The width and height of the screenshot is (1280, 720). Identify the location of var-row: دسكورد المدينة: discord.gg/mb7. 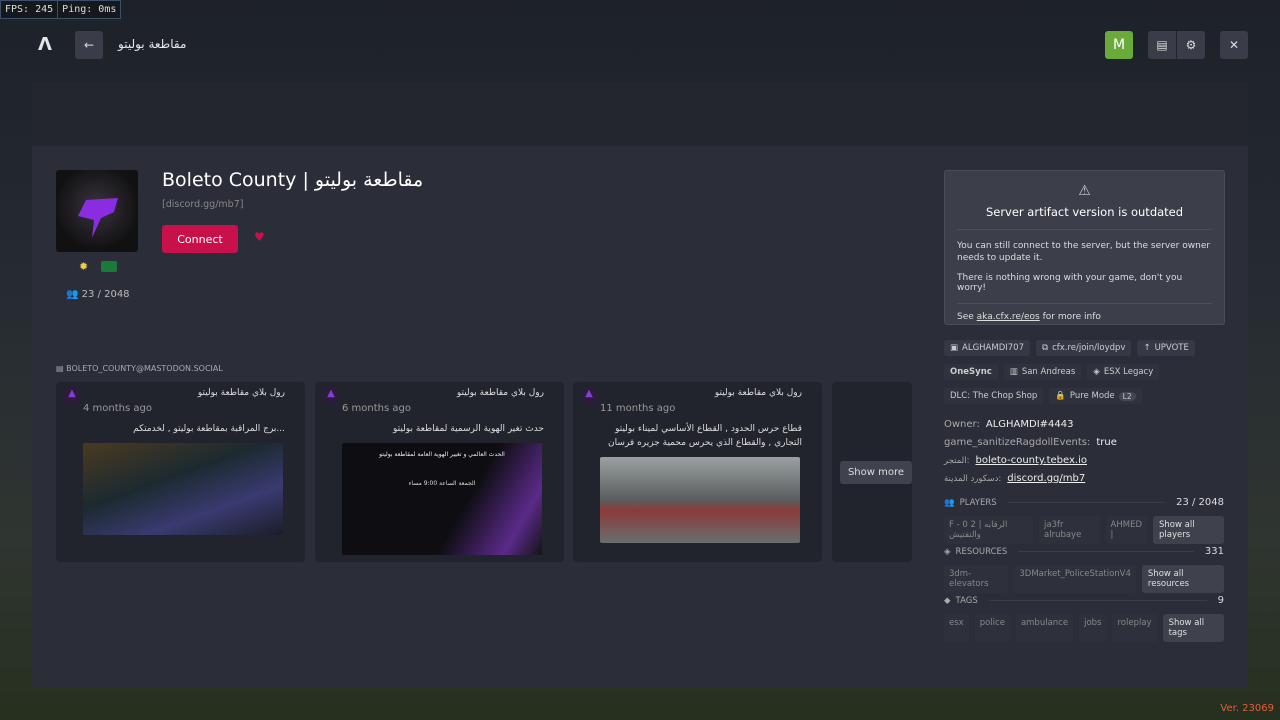
(1030, 478).